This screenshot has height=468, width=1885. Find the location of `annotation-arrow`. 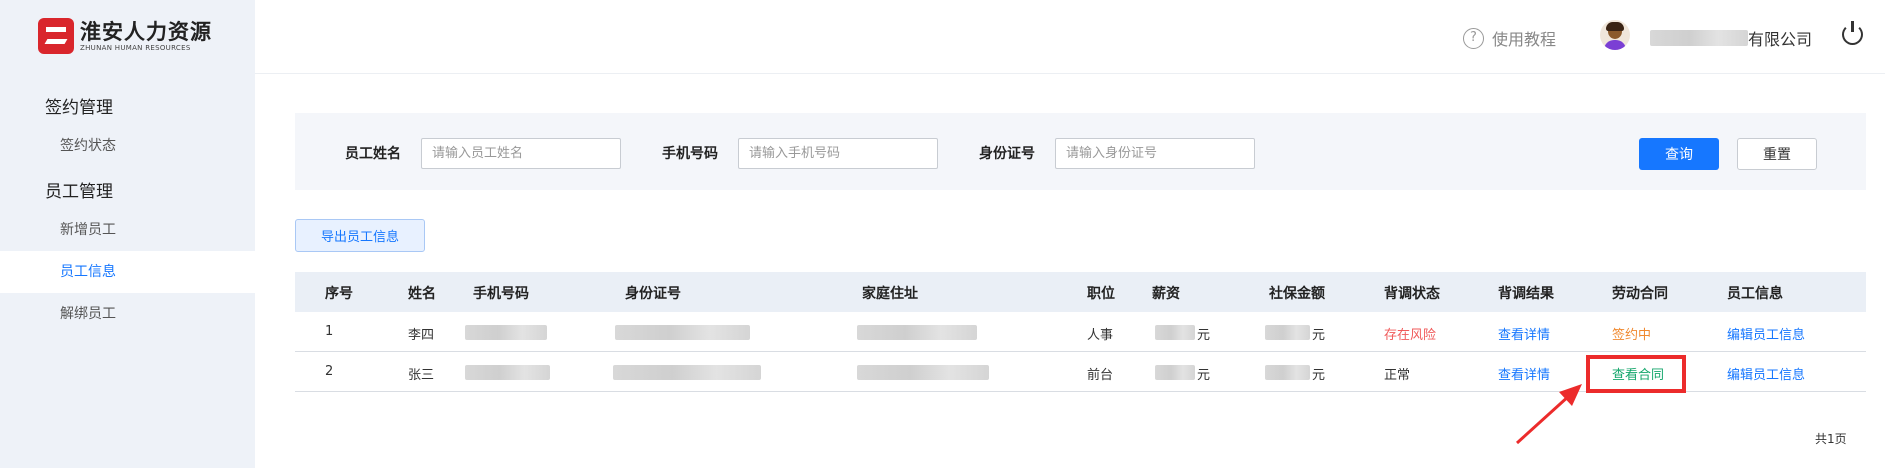

annotation-arrow is located at coordinates (1548, 414).